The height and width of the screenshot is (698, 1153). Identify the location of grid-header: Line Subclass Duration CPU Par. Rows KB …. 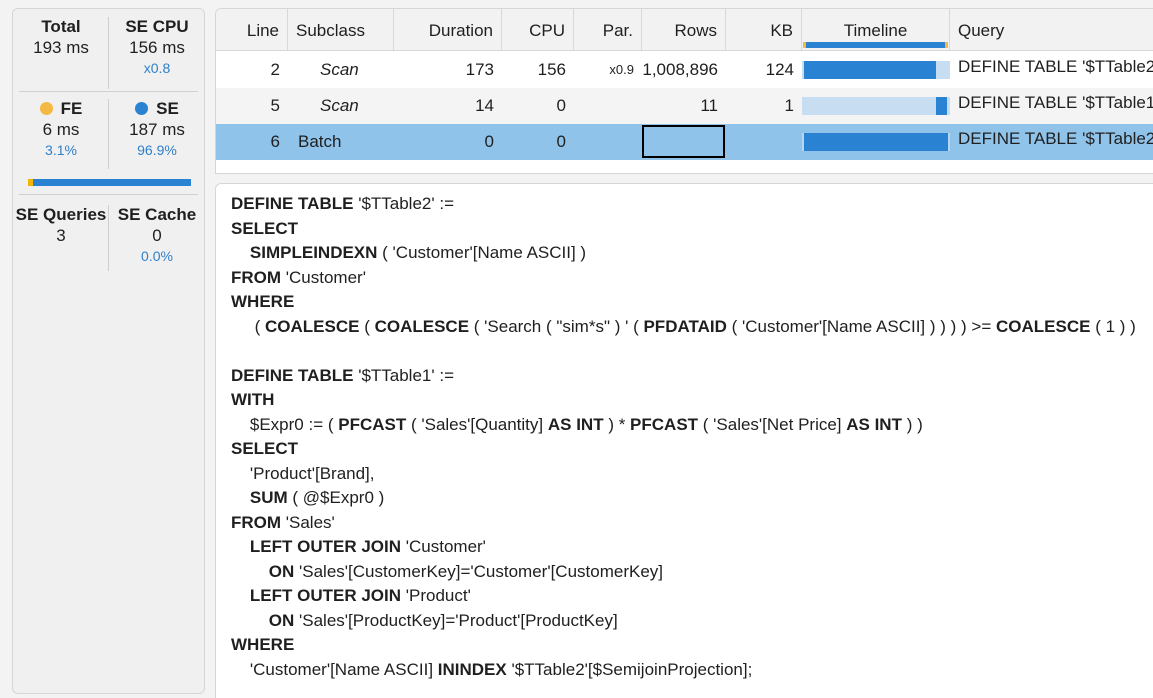
(684, 30).